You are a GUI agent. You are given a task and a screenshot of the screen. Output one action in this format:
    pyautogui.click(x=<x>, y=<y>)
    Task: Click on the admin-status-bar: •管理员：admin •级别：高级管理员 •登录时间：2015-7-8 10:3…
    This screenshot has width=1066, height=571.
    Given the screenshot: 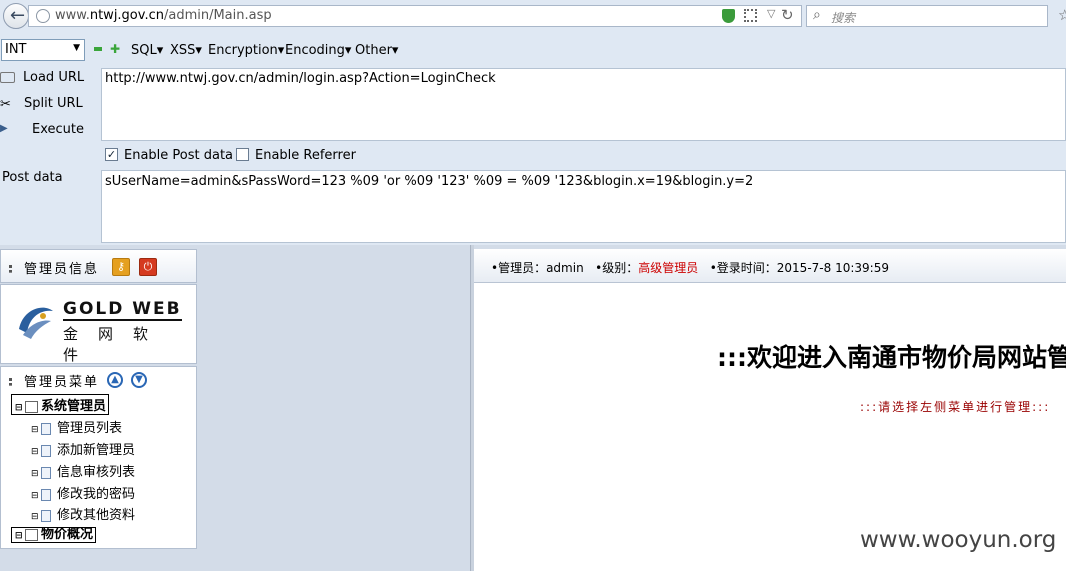 What is the action you would take?
    pyautogui.click(x=770, y=266)
    